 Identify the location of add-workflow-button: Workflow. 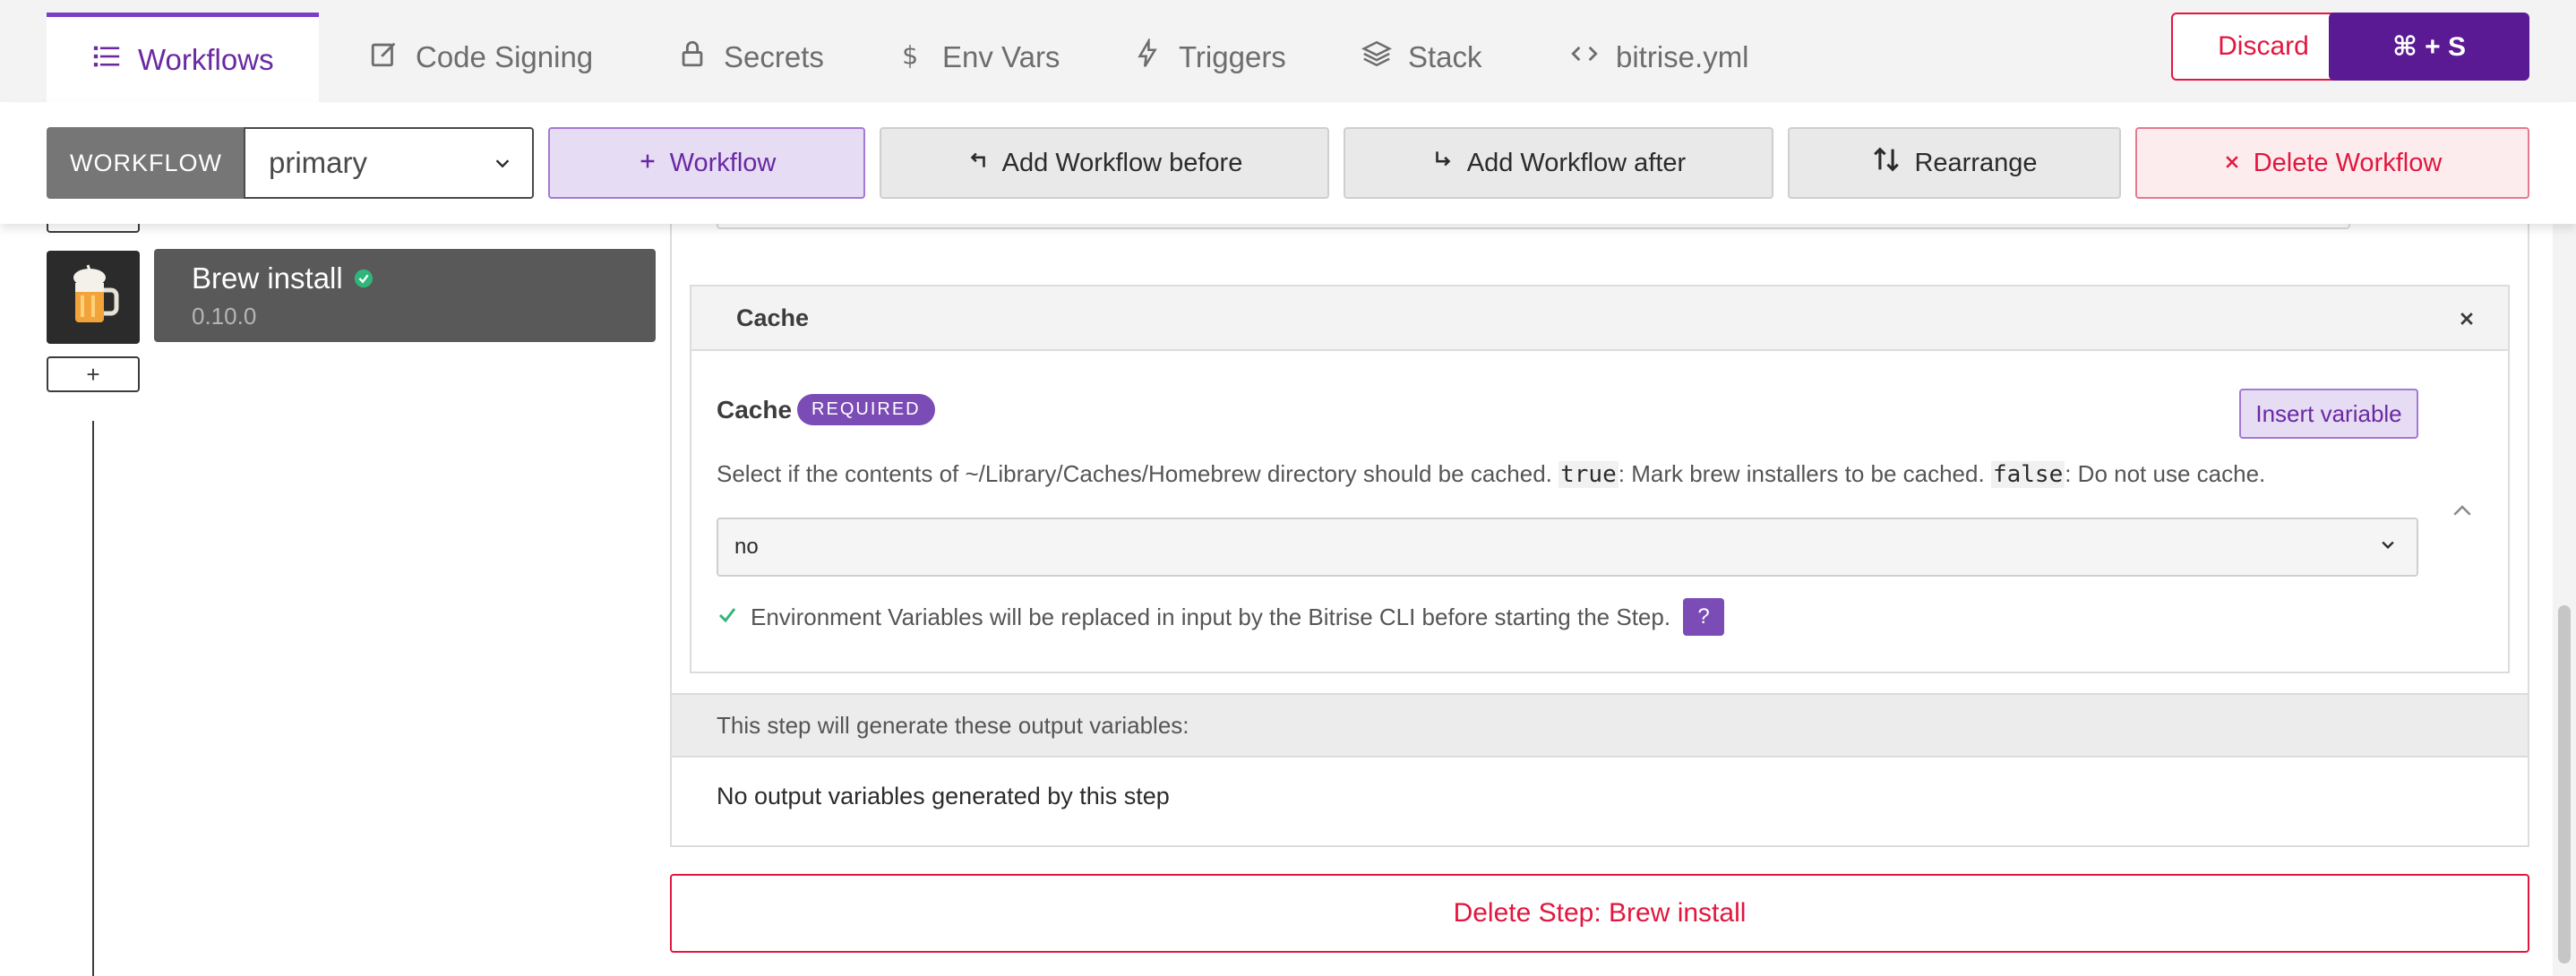
(706, 163).